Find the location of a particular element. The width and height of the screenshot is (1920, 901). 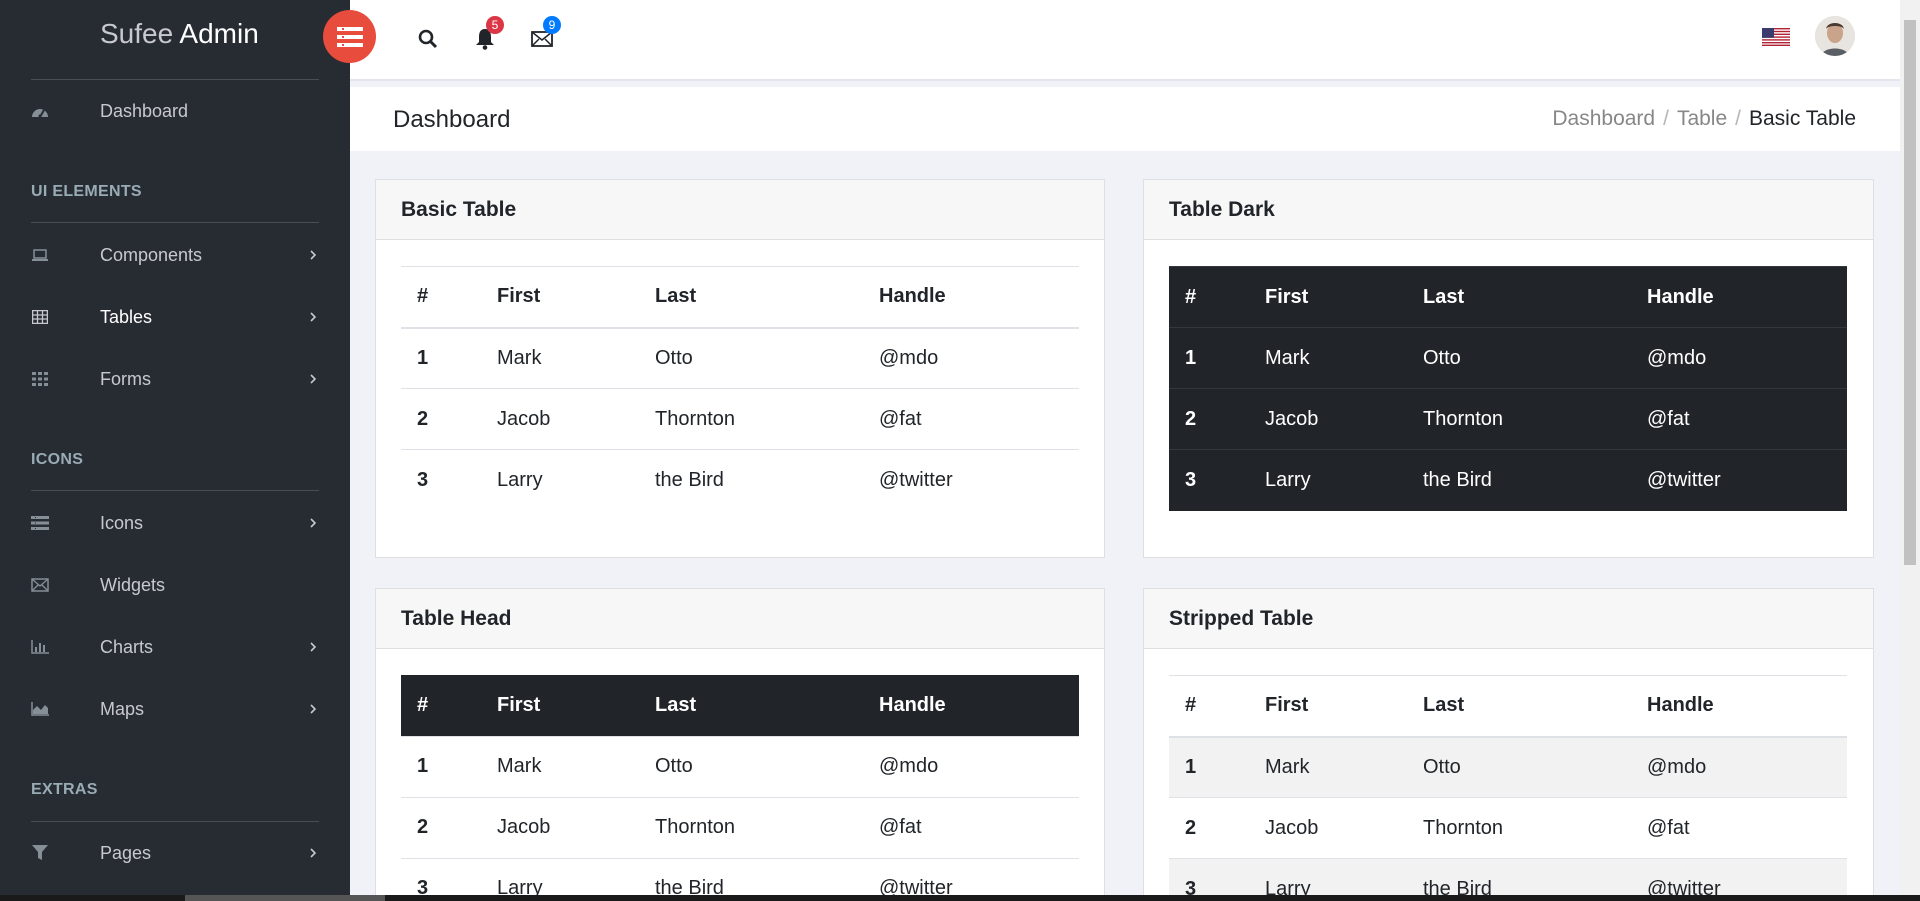

cell: Larry is located at coordinates (520, 479).